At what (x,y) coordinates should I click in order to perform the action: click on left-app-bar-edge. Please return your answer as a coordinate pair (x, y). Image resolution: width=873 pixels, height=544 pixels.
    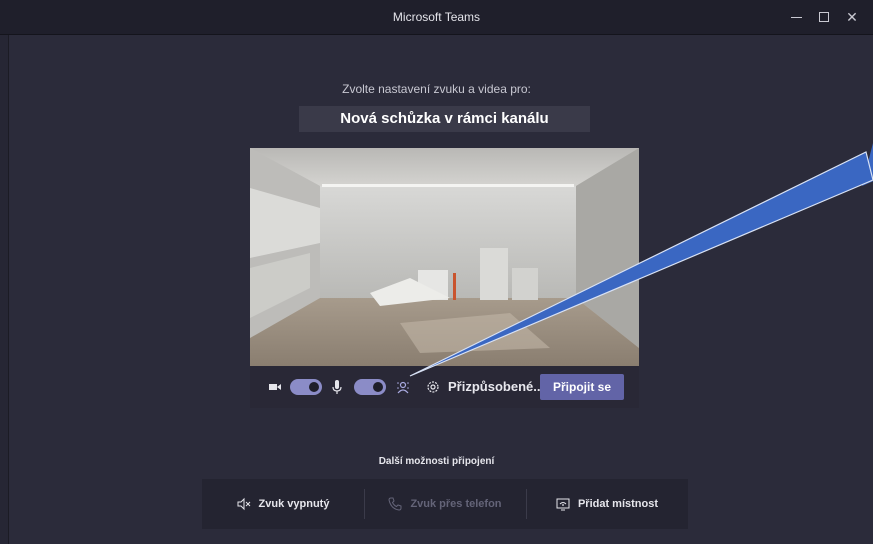
    Looking at the image, I should click on (4, 289).